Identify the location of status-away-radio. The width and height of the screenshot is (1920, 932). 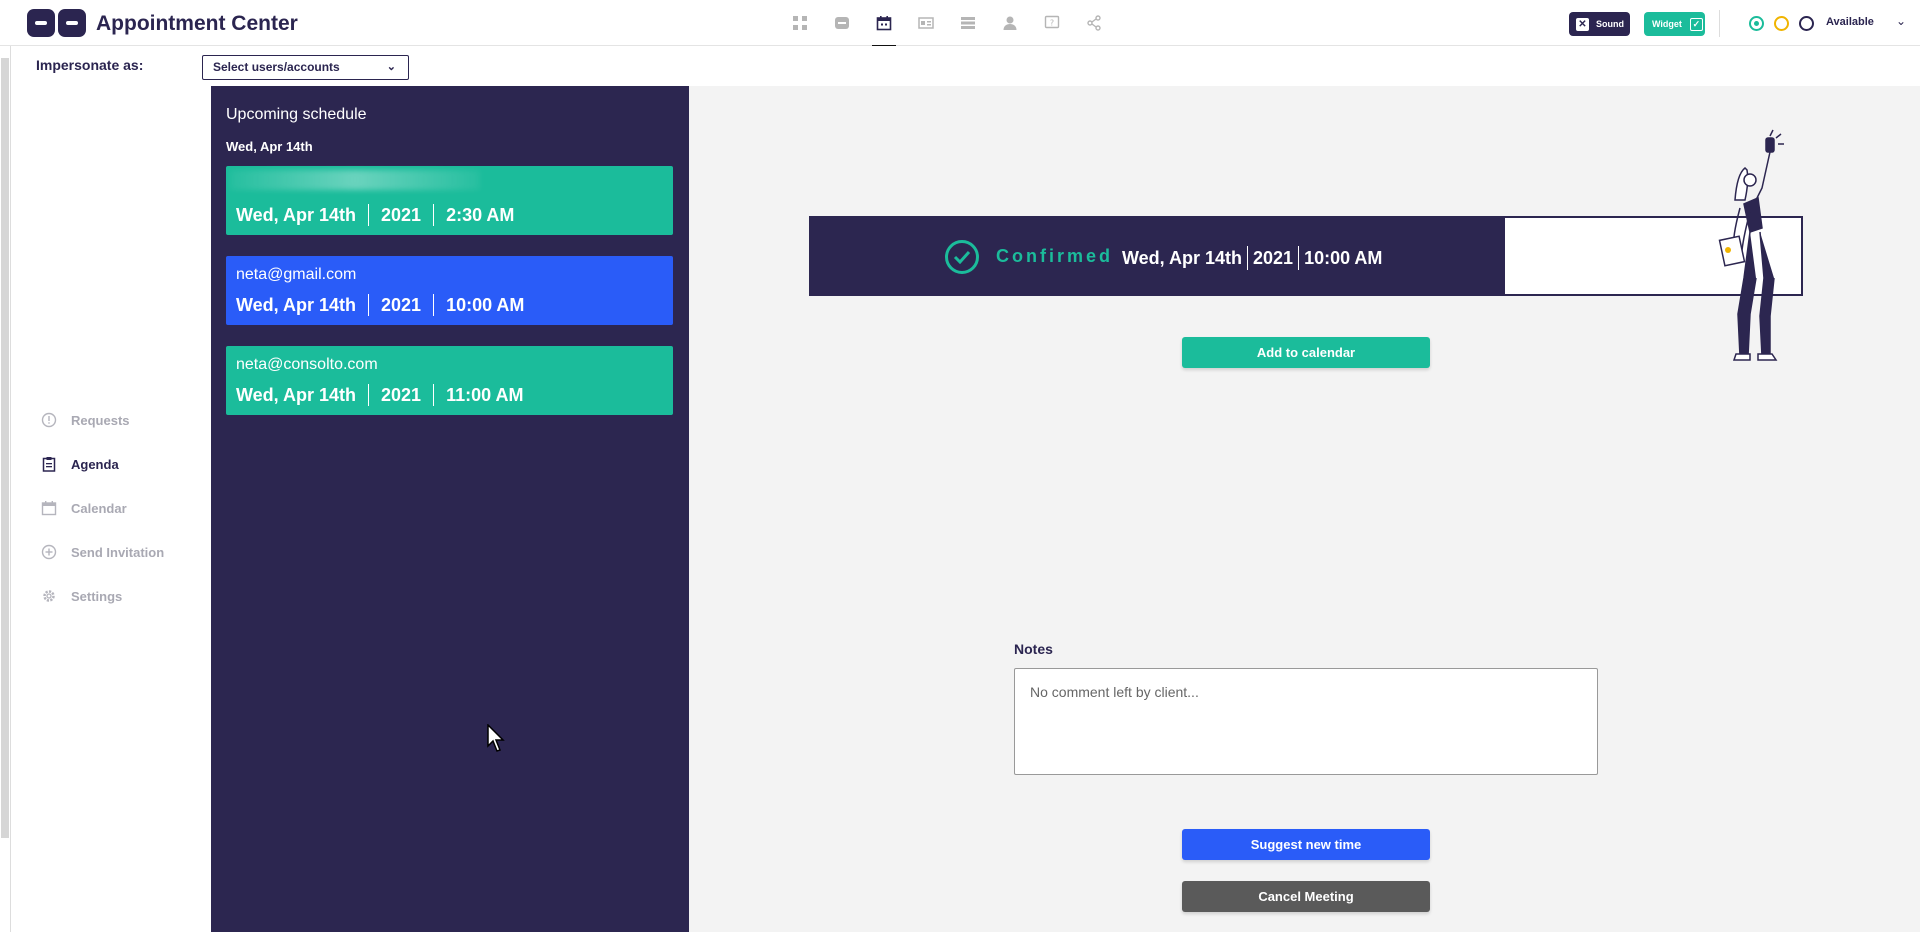
(1781, 23).